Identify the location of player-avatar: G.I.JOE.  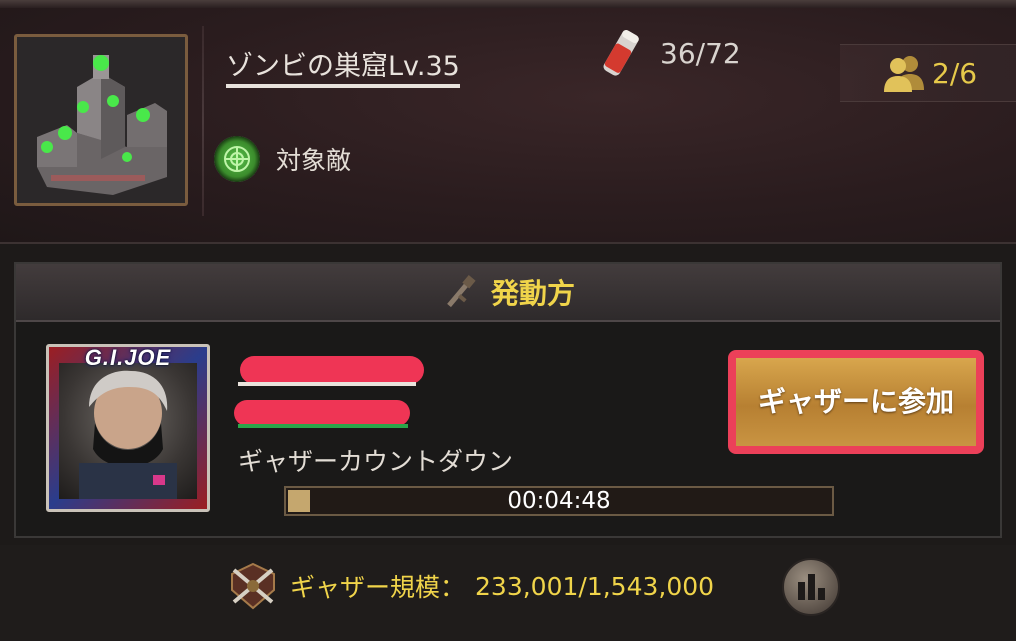
(128, 428).